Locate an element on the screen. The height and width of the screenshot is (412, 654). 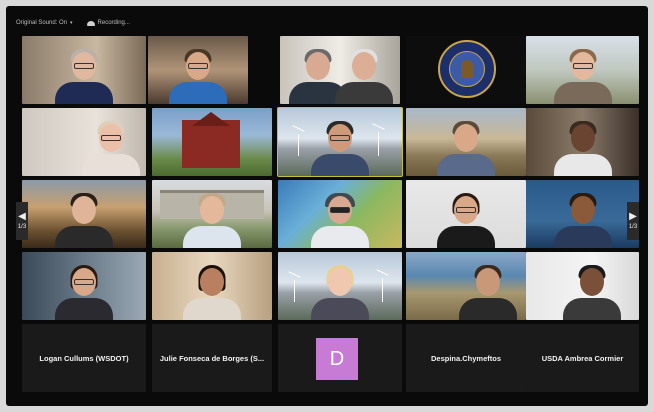
previous-page-button: ◀ 1/3 is located at coordinates (22, 221).